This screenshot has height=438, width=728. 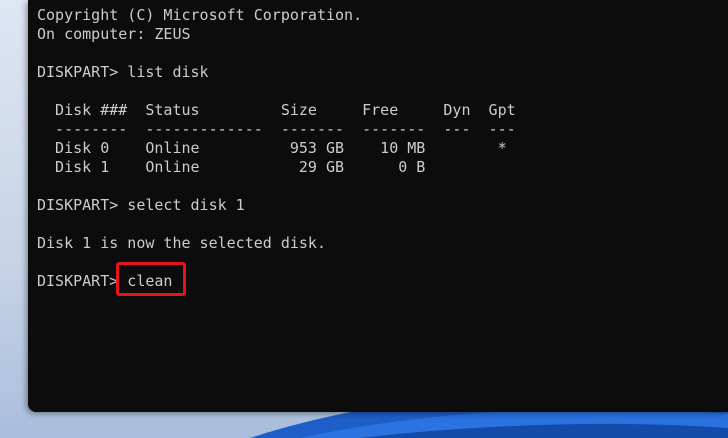 I want to click on terminal-line: On computer: ZEUS, so click(x=114, y=34).